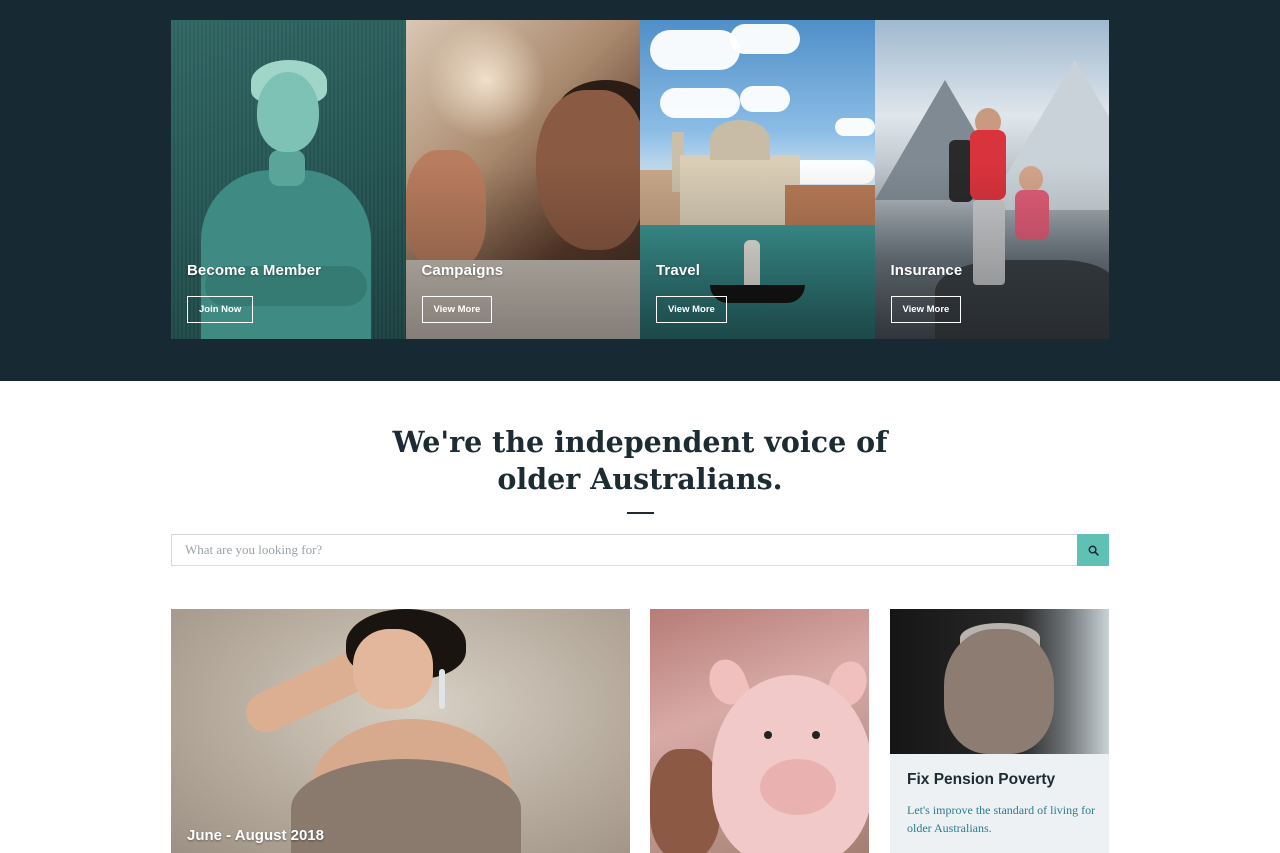 The width and height of the screenshot is (1280, 853). What do you see at coordinates (457, 309) in the screenshot?
I see `campaigns-view-more-button: View More` at bounding box center [457, 309].